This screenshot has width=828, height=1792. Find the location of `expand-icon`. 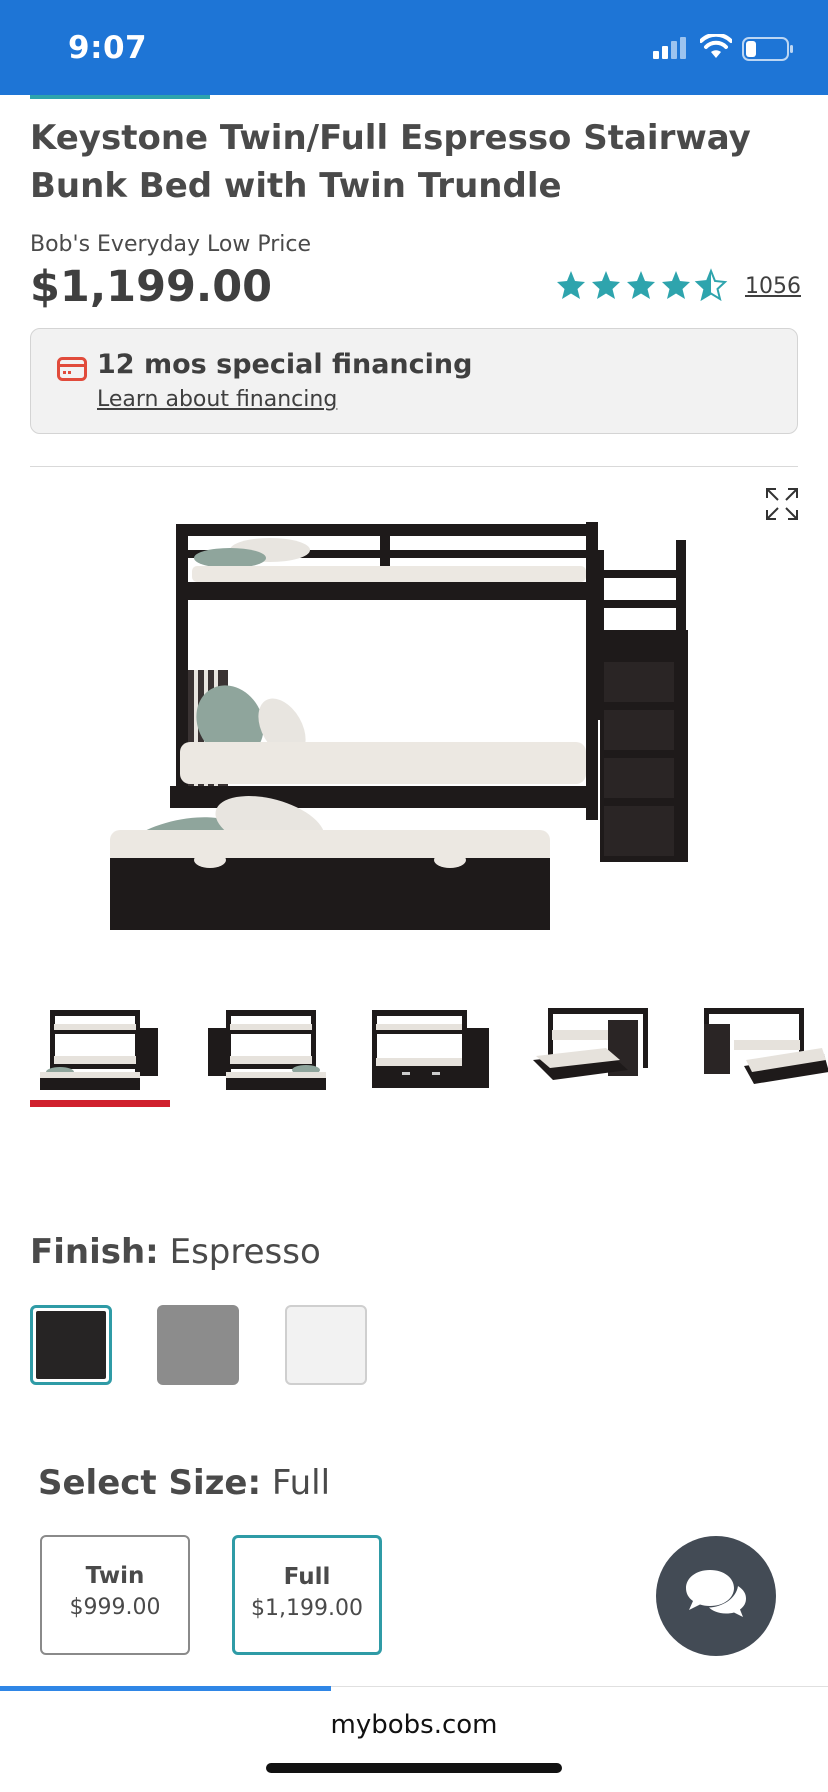

expand-icon is located at coordinates (782, 504).